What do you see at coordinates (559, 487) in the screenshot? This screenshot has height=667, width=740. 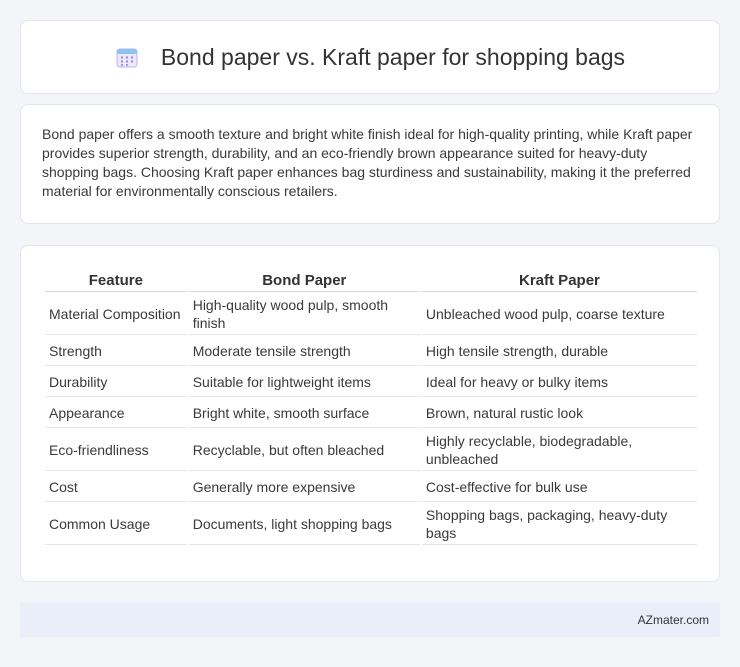 I see `kraft-cell: Cost-effective for bulk use` at bounding box center [559, 487].